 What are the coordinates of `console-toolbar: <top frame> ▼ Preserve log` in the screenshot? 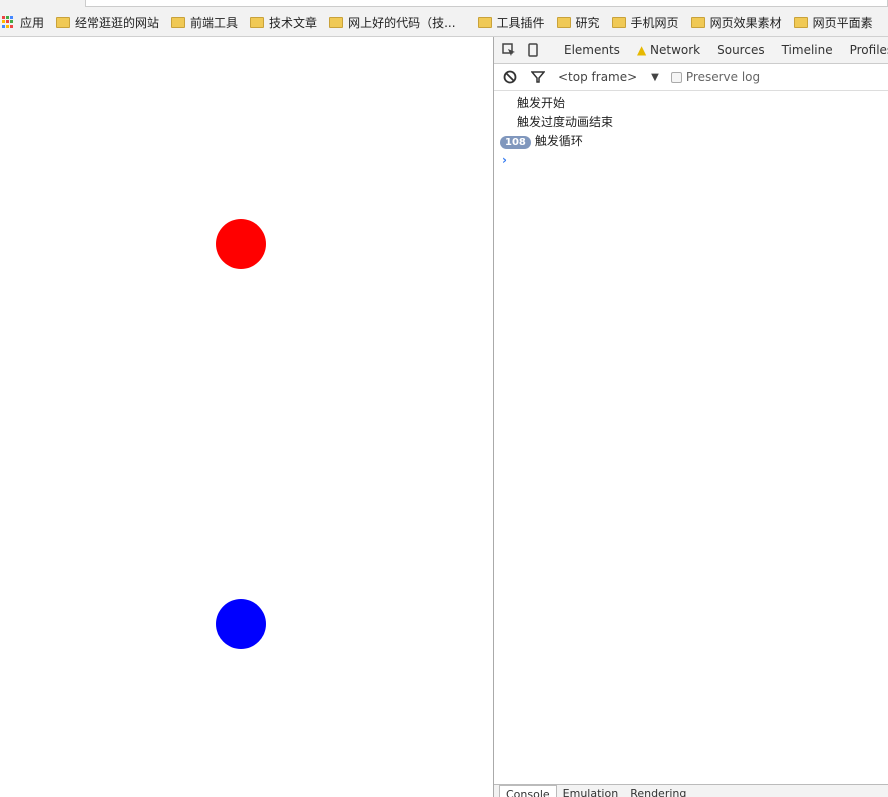 It's located at (691, 77).